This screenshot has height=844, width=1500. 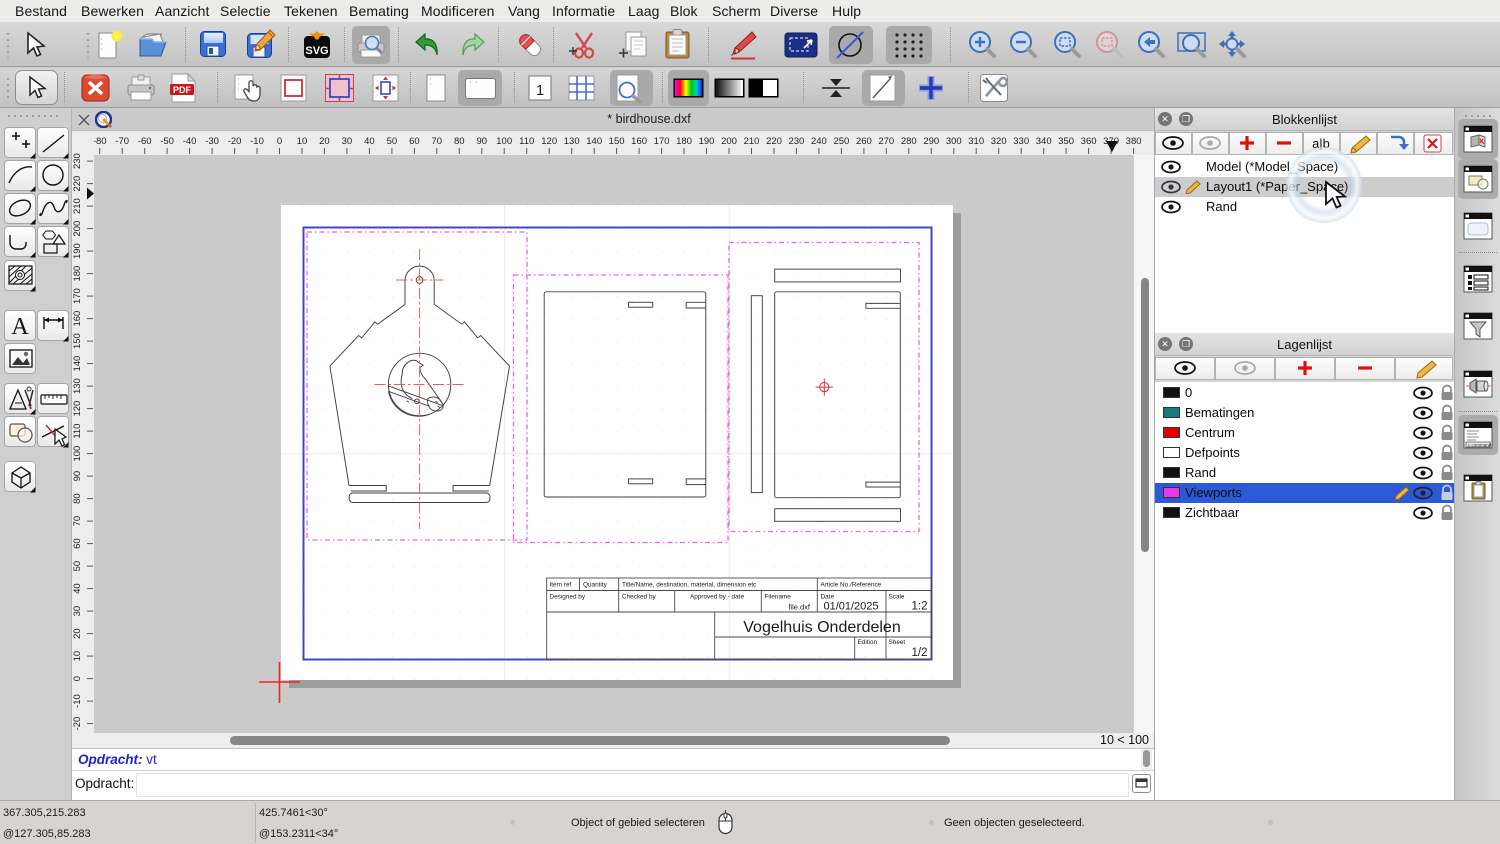 What do you see at coordinates (864, 141) in the screenshot?
I see `svg-text: 260` at bounding box center [864, 141].